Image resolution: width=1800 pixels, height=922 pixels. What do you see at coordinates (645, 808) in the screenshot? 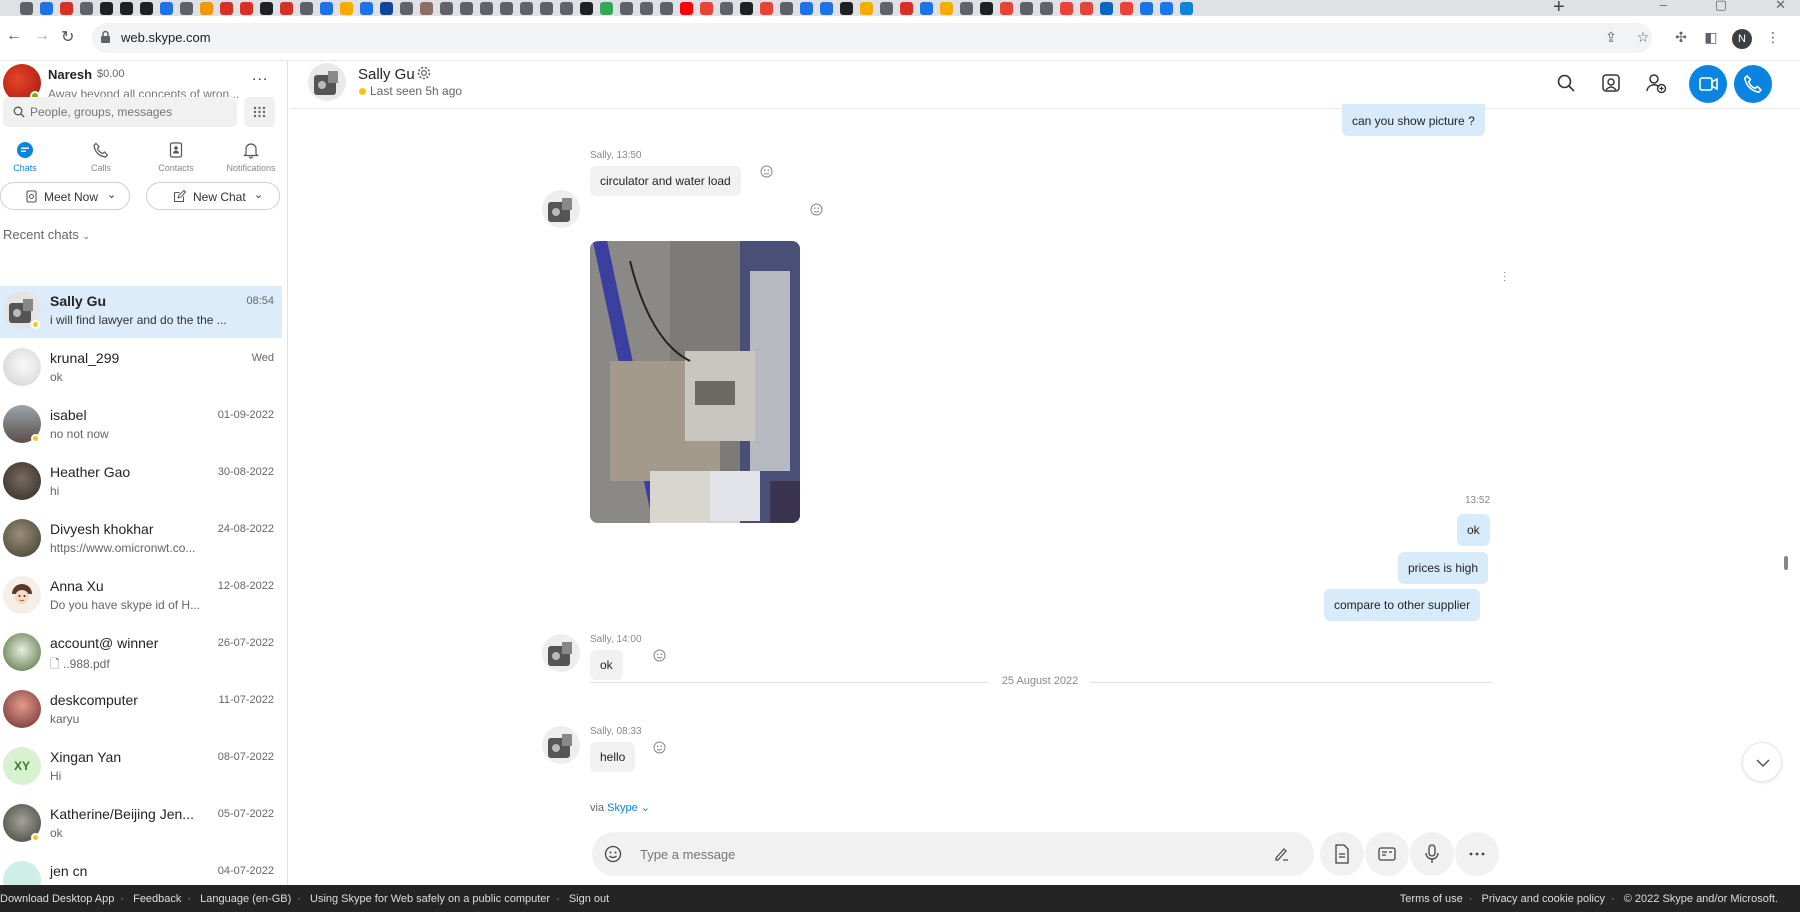
I see `chevron-down-icon: ⌄` at bounding box center [645, 808].